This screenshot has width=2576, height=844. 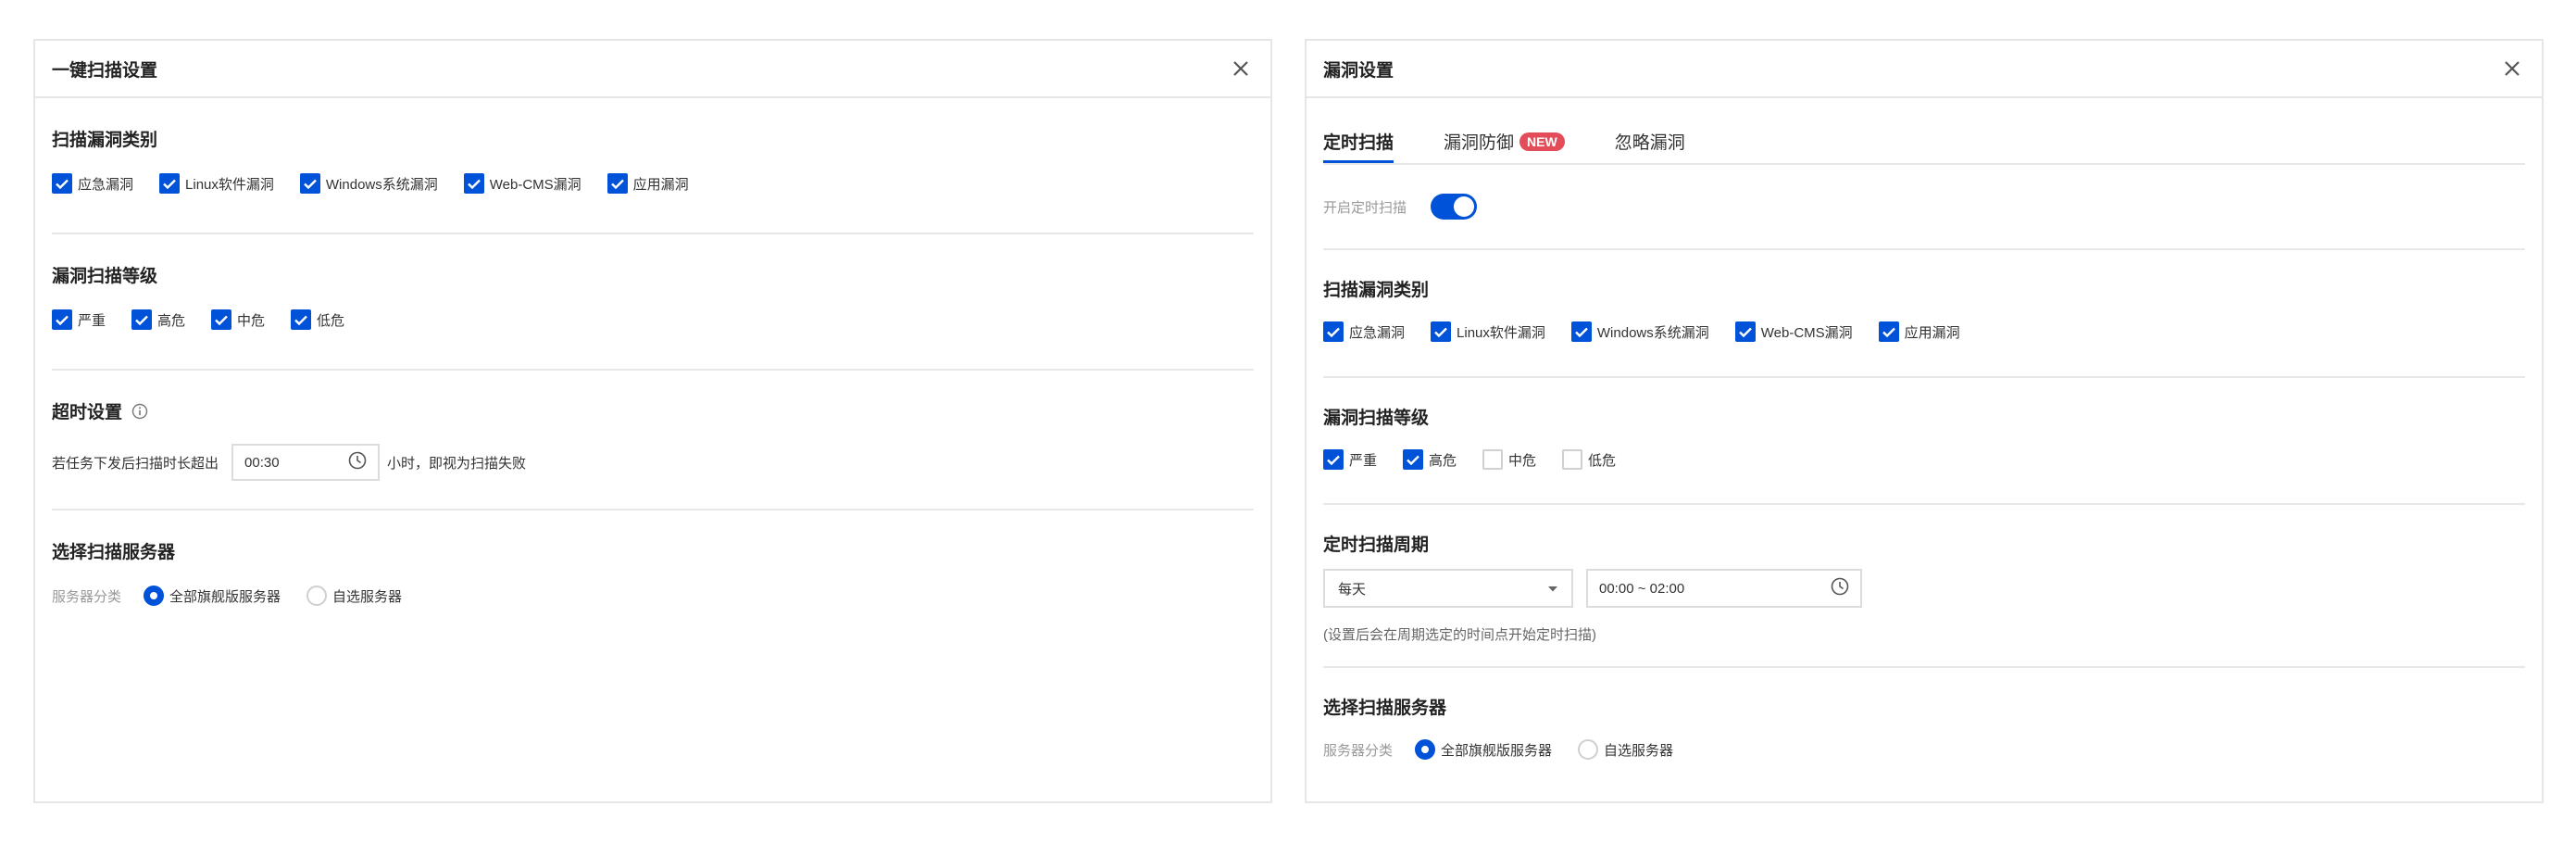 What do you see at coordinates (1924, 131) in the screenshot?
I see `tab-bar: 定时扫描 漏洞防御 NEW 忽略漏洞` at bounding box center [1924, 131].